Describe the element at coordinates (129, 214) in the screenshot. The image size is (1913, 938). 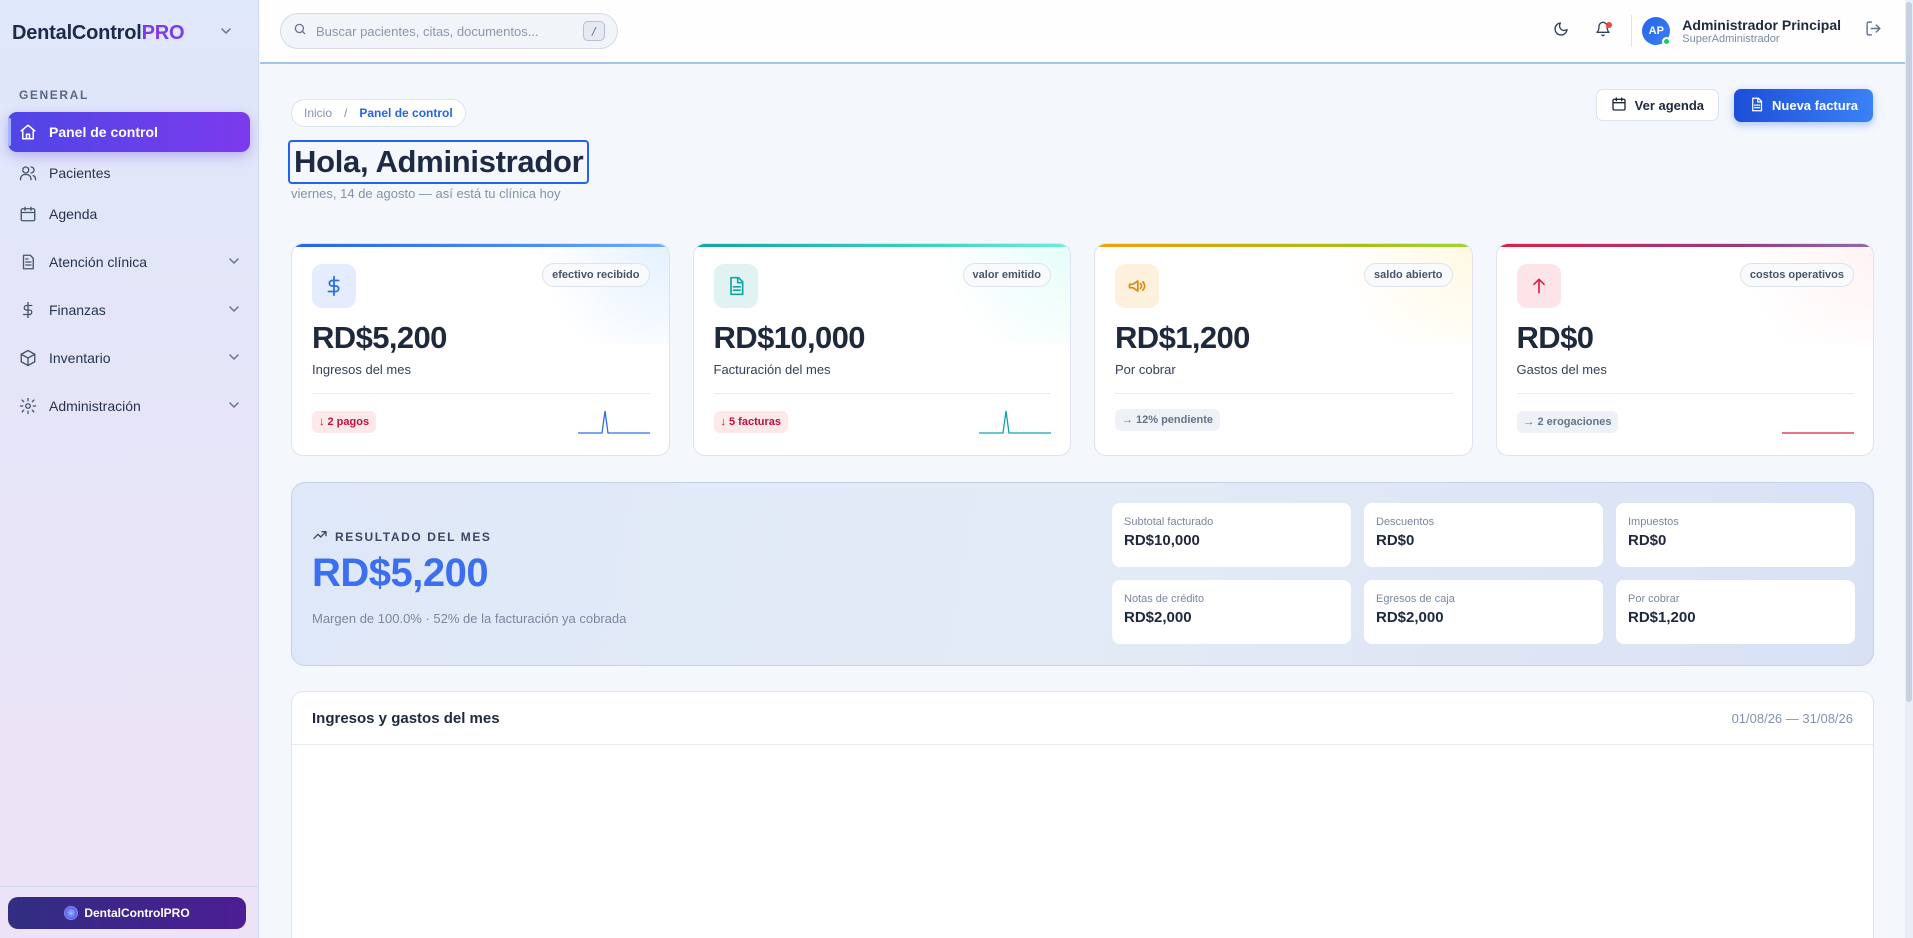
I see `sidebar-item-agenda: Agenda` at that location.